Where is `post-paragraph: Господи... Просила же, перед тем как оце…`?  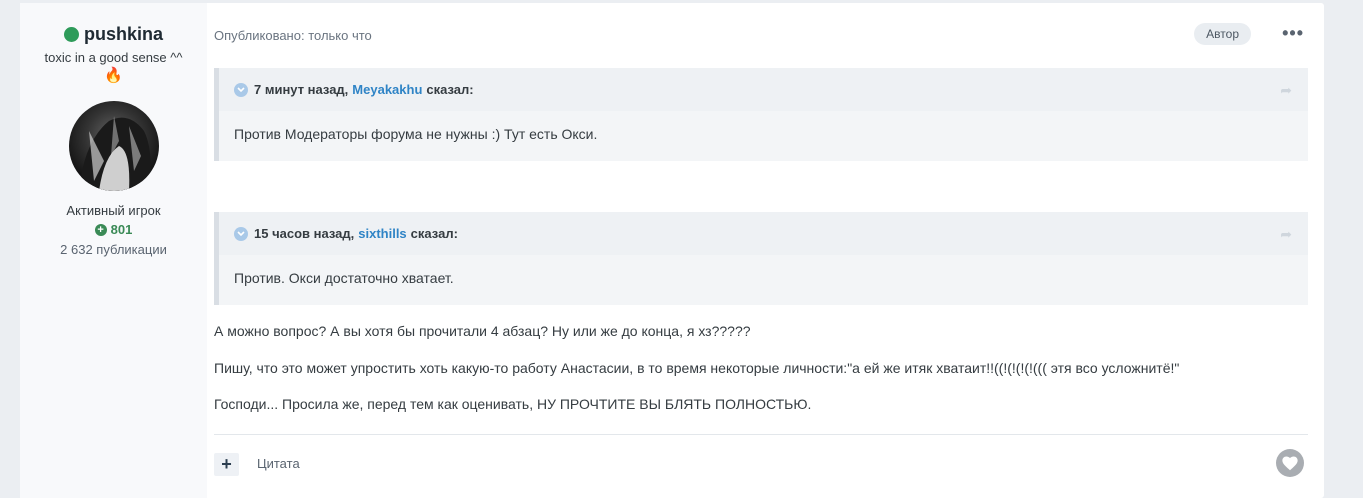 post-paragraph: Господи... Просила же, перед тем как оце… is located at coordinates (513, 404).